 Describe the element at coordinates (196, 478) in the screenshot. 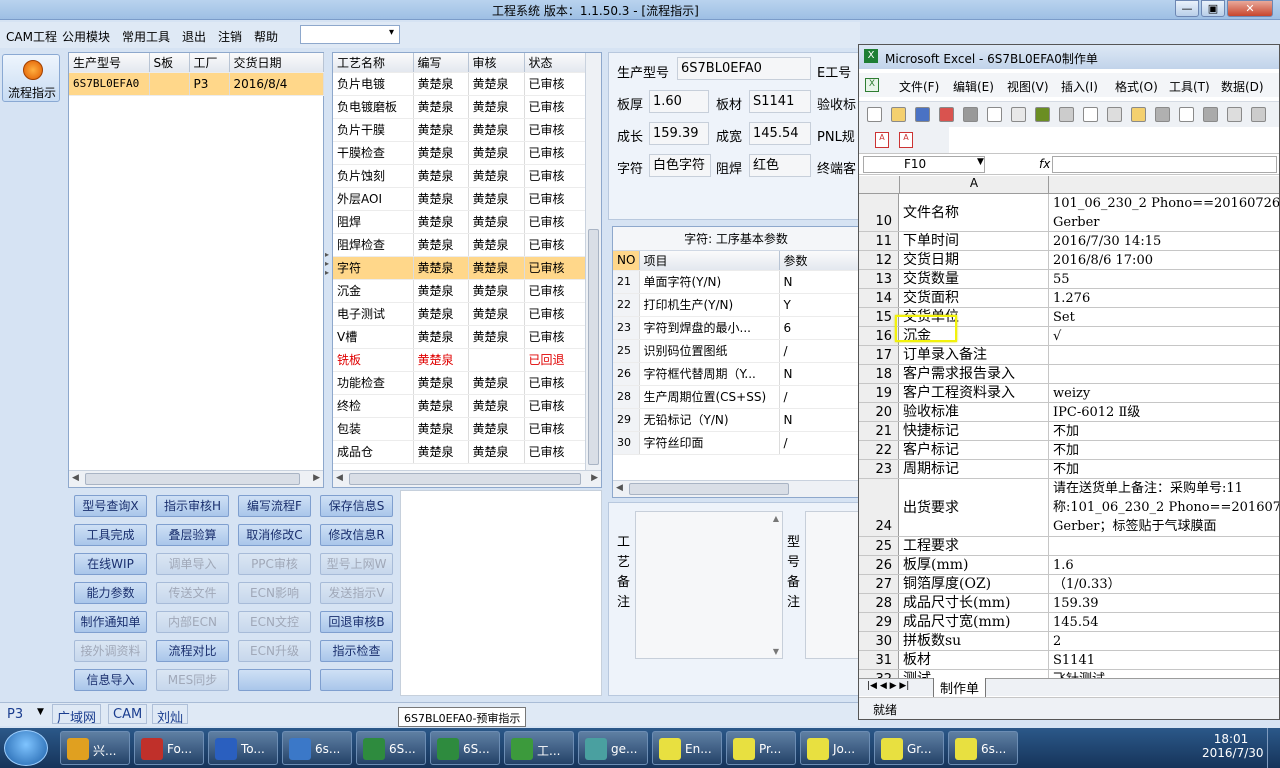

I see `part-list-hscroll: ◀ ▶` at that location.